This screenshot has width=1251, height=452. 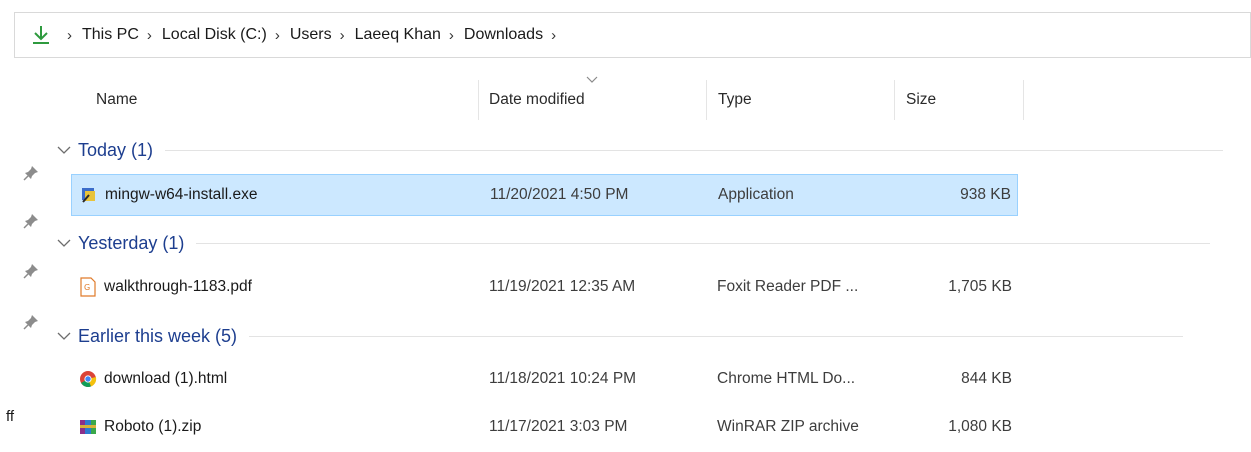 I want to click on file-name: walkthrough-1183.pdf, so click(x=178, y=286).